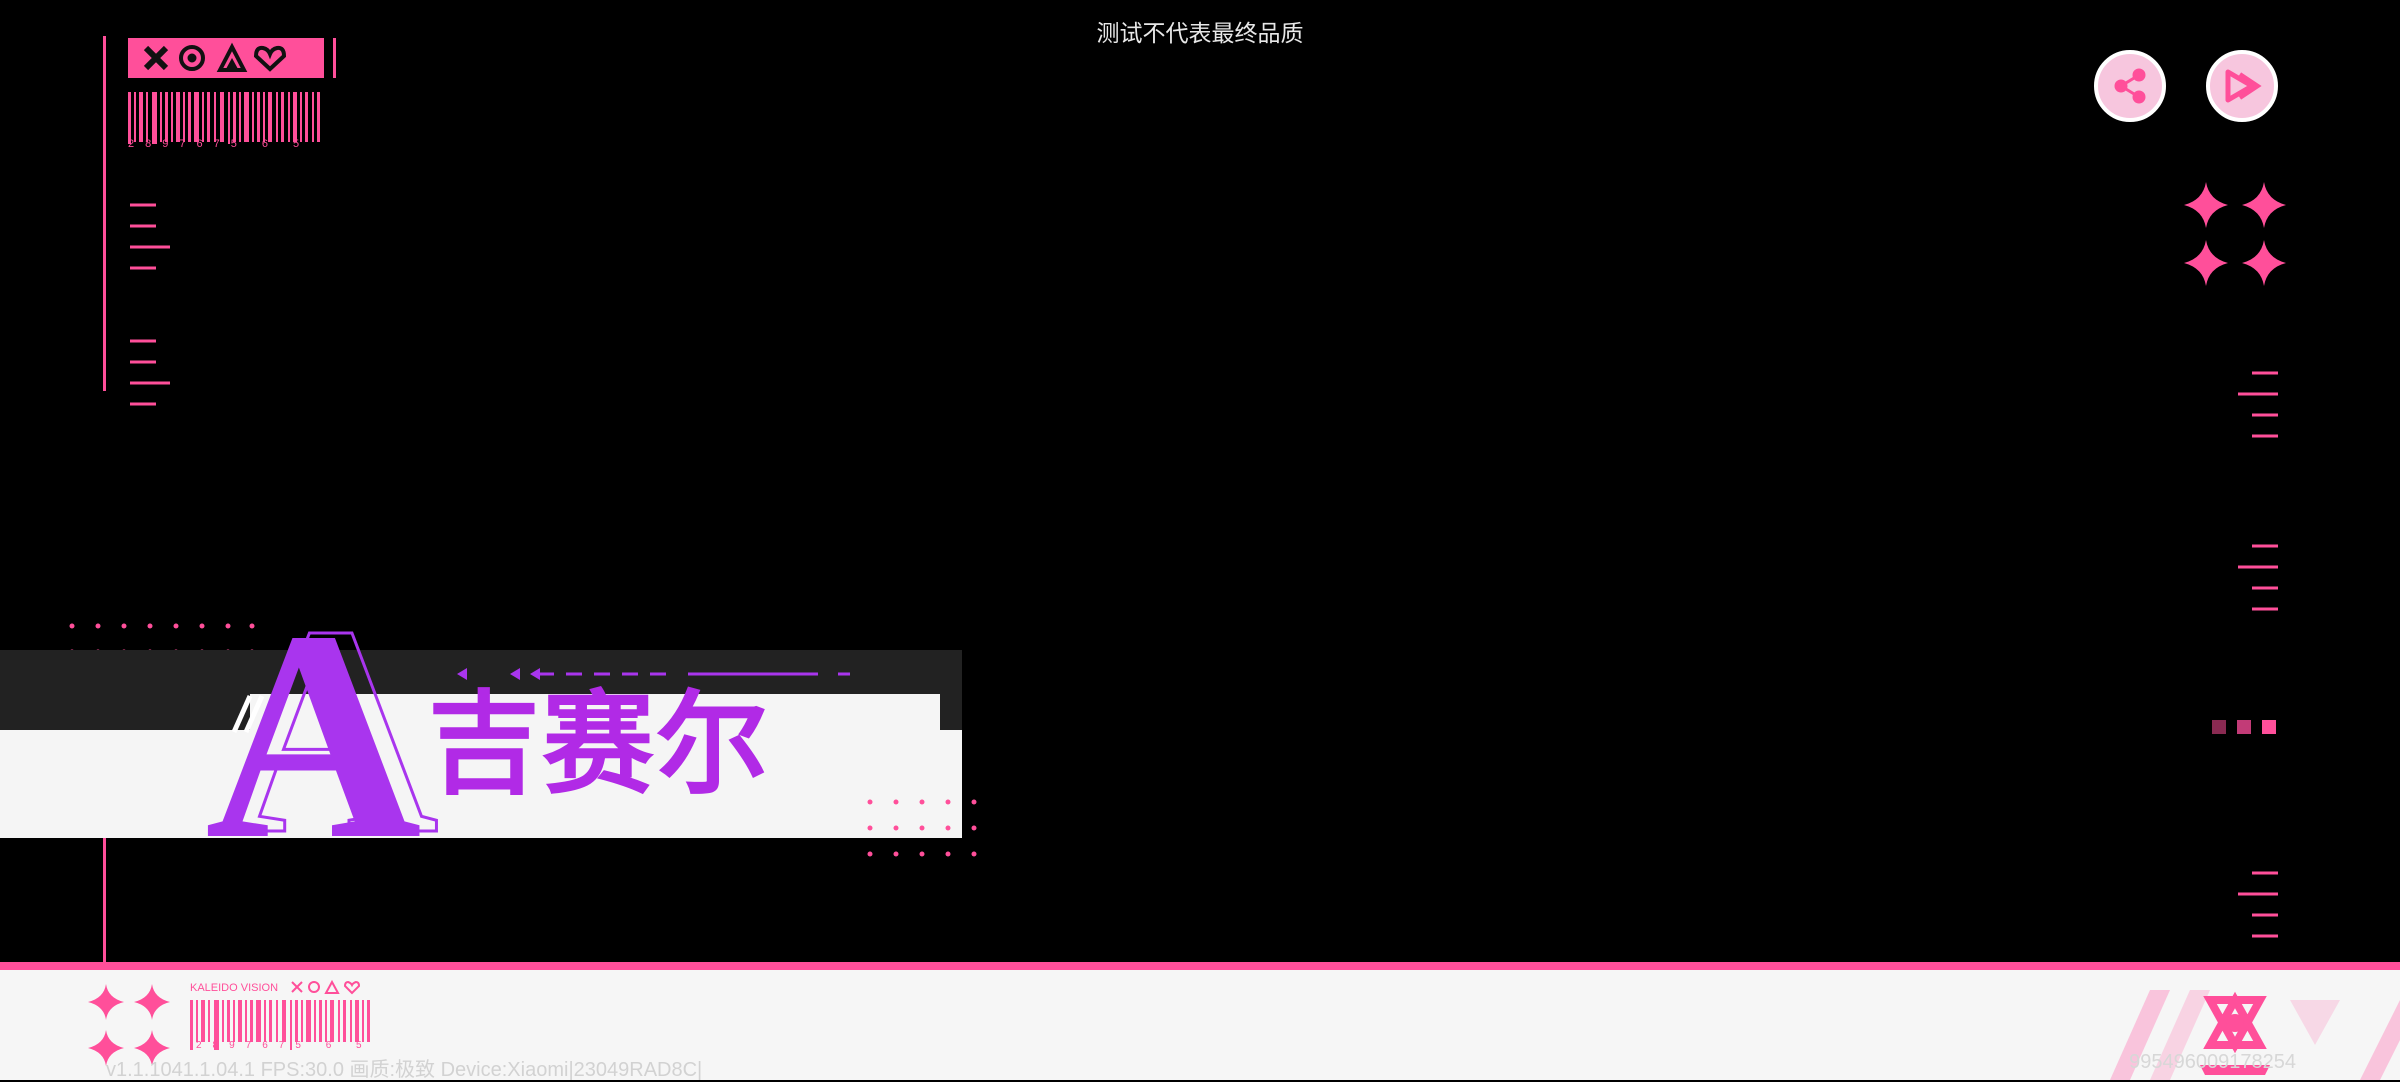 The width and height of the screenshot is (2400, 1082). What do you see at coordinates (1200, 966) in the screenshot?
I see `footer-stripe` at bounding box center [1200, 966].